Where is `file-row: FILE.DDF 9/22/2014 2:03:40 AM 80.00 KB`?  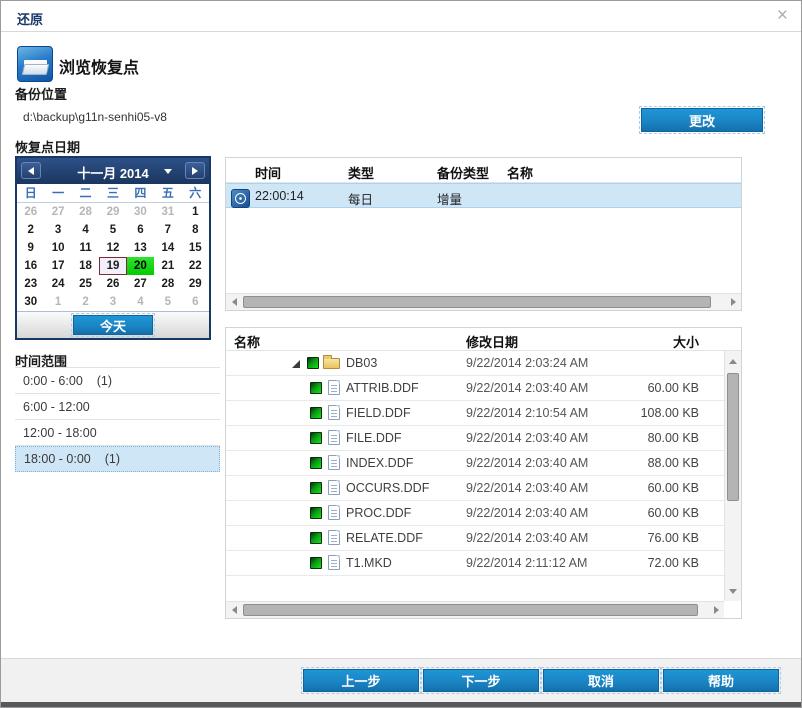 file-row: FILE.DDF 9/22/2014 2:03:40 AM 80.00 KB is located at coordinates (475, 438).